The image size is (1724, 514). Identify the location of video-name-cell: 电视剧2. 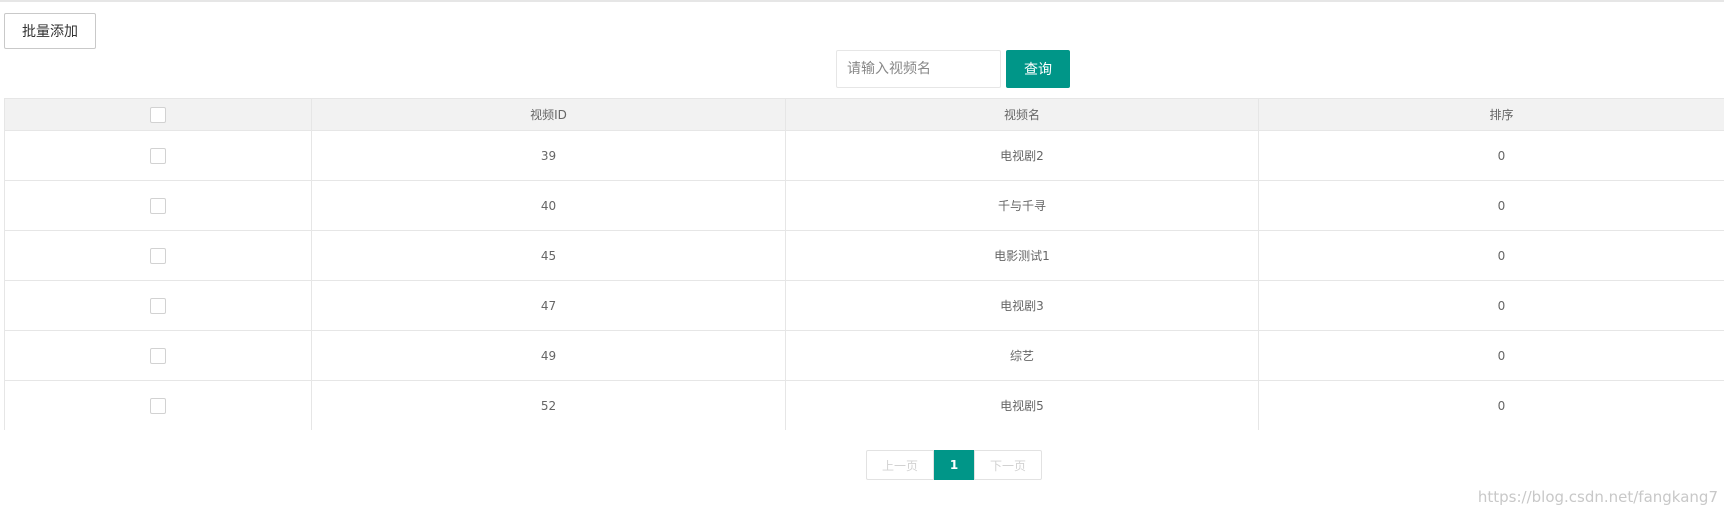
(1022, 155).